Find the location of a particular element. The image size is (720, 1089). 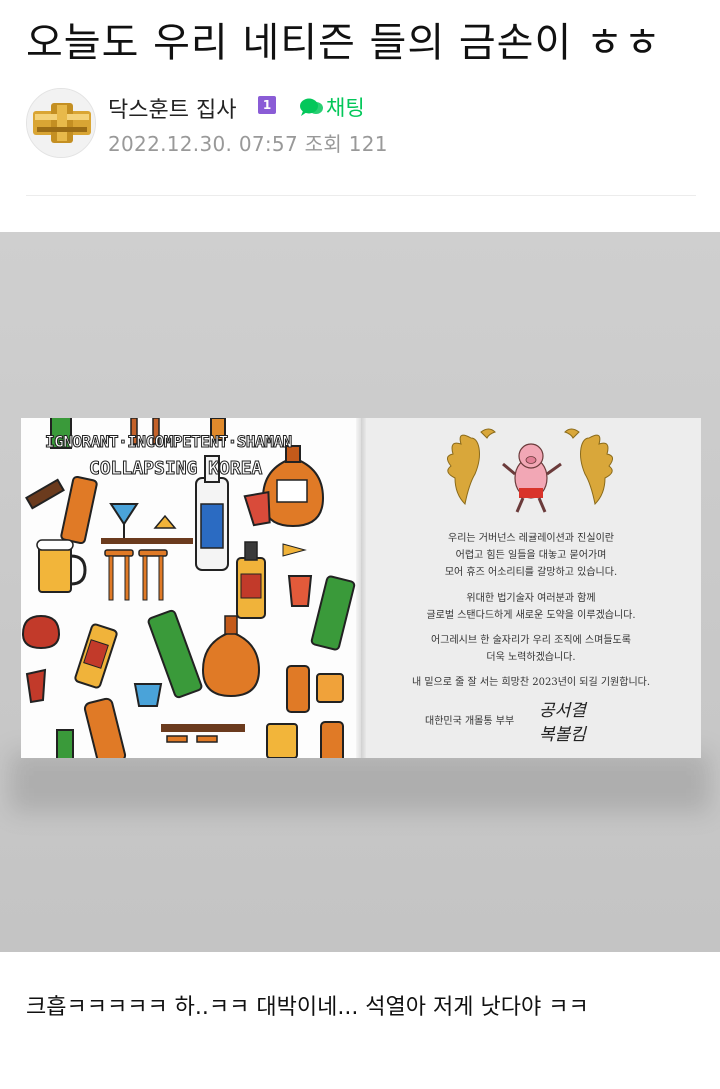

greeting-line: 어렵고 힘든 일들을 대놓고 묻어가며 is located at coordinates (531, 555).